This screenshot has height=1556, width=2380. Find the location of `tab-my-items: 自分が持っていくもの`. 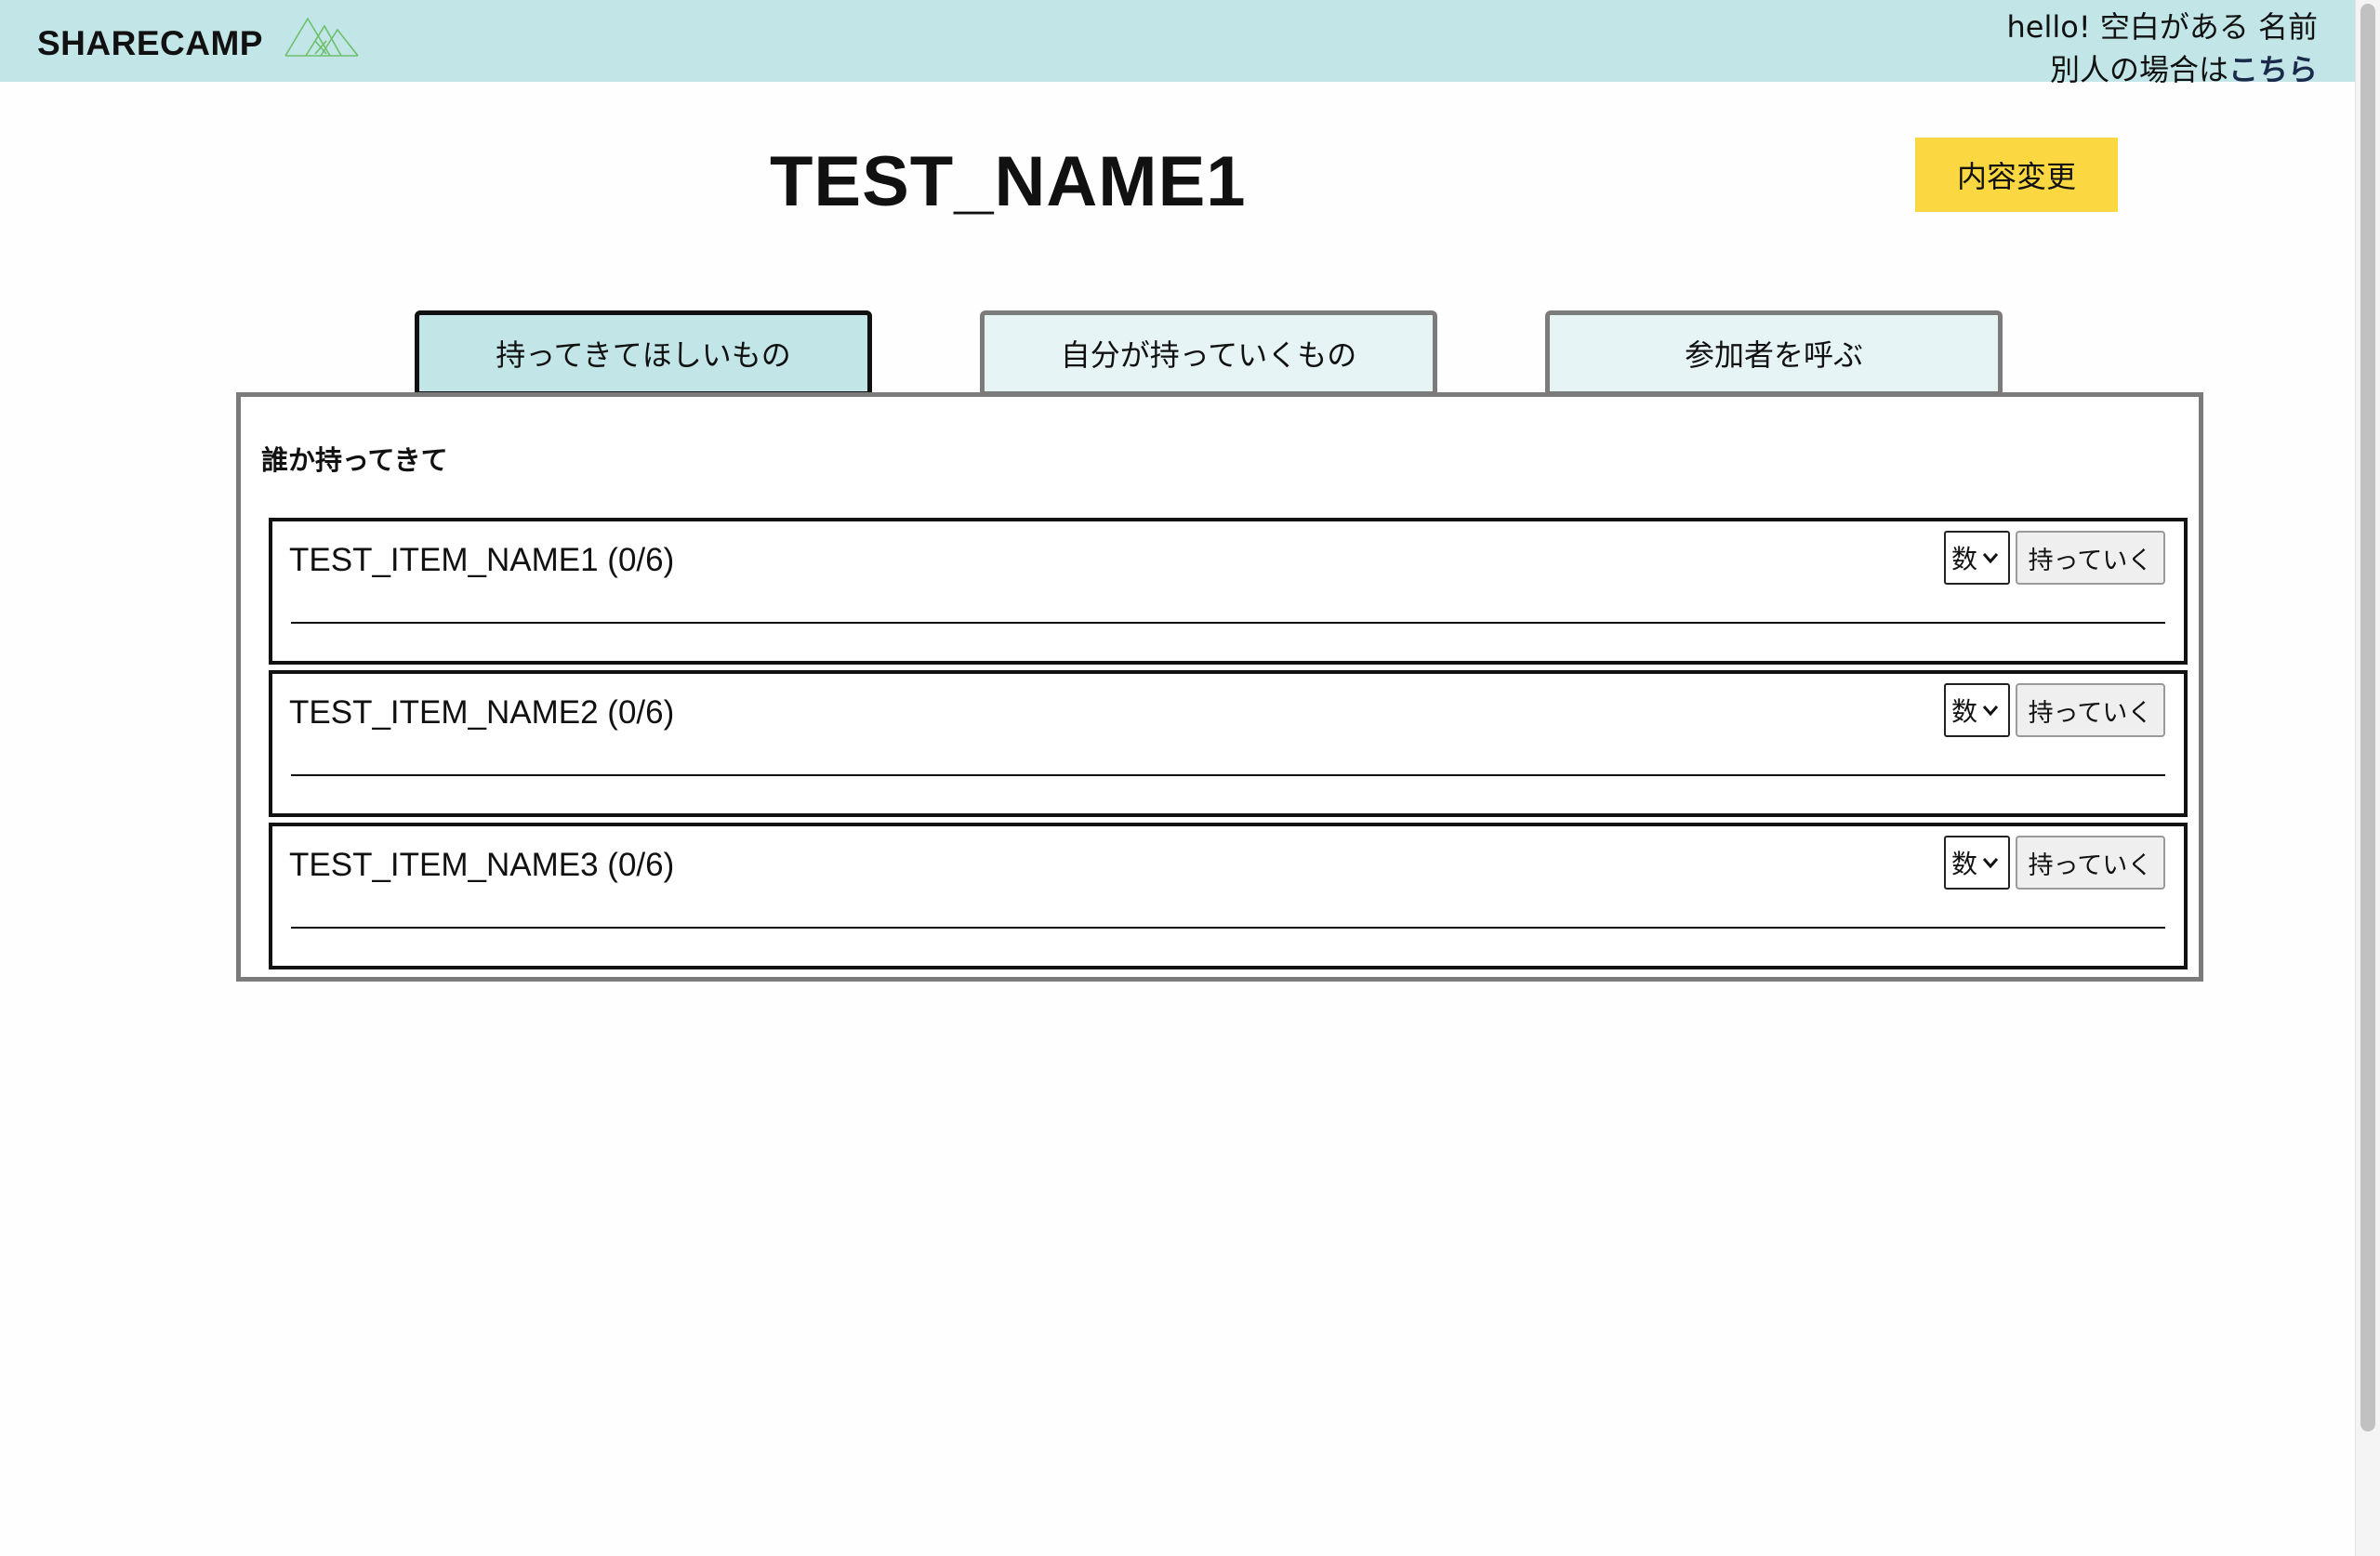

tab-my-items: 自分が持っていくもの is located at coordinates (1208, 353).